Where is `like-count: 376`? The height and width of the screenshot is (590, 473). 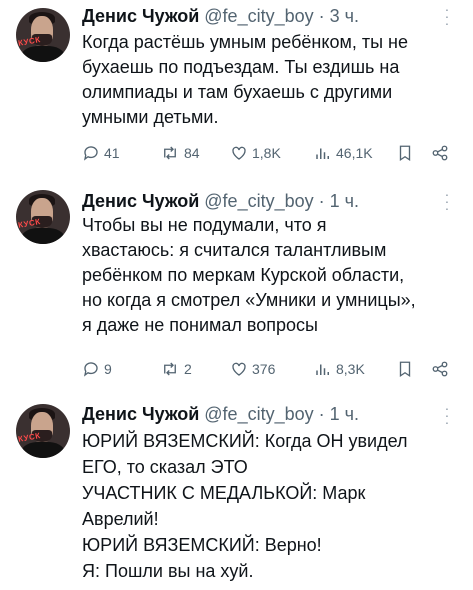 like-count: 376 is located at coordinates (264, 369).